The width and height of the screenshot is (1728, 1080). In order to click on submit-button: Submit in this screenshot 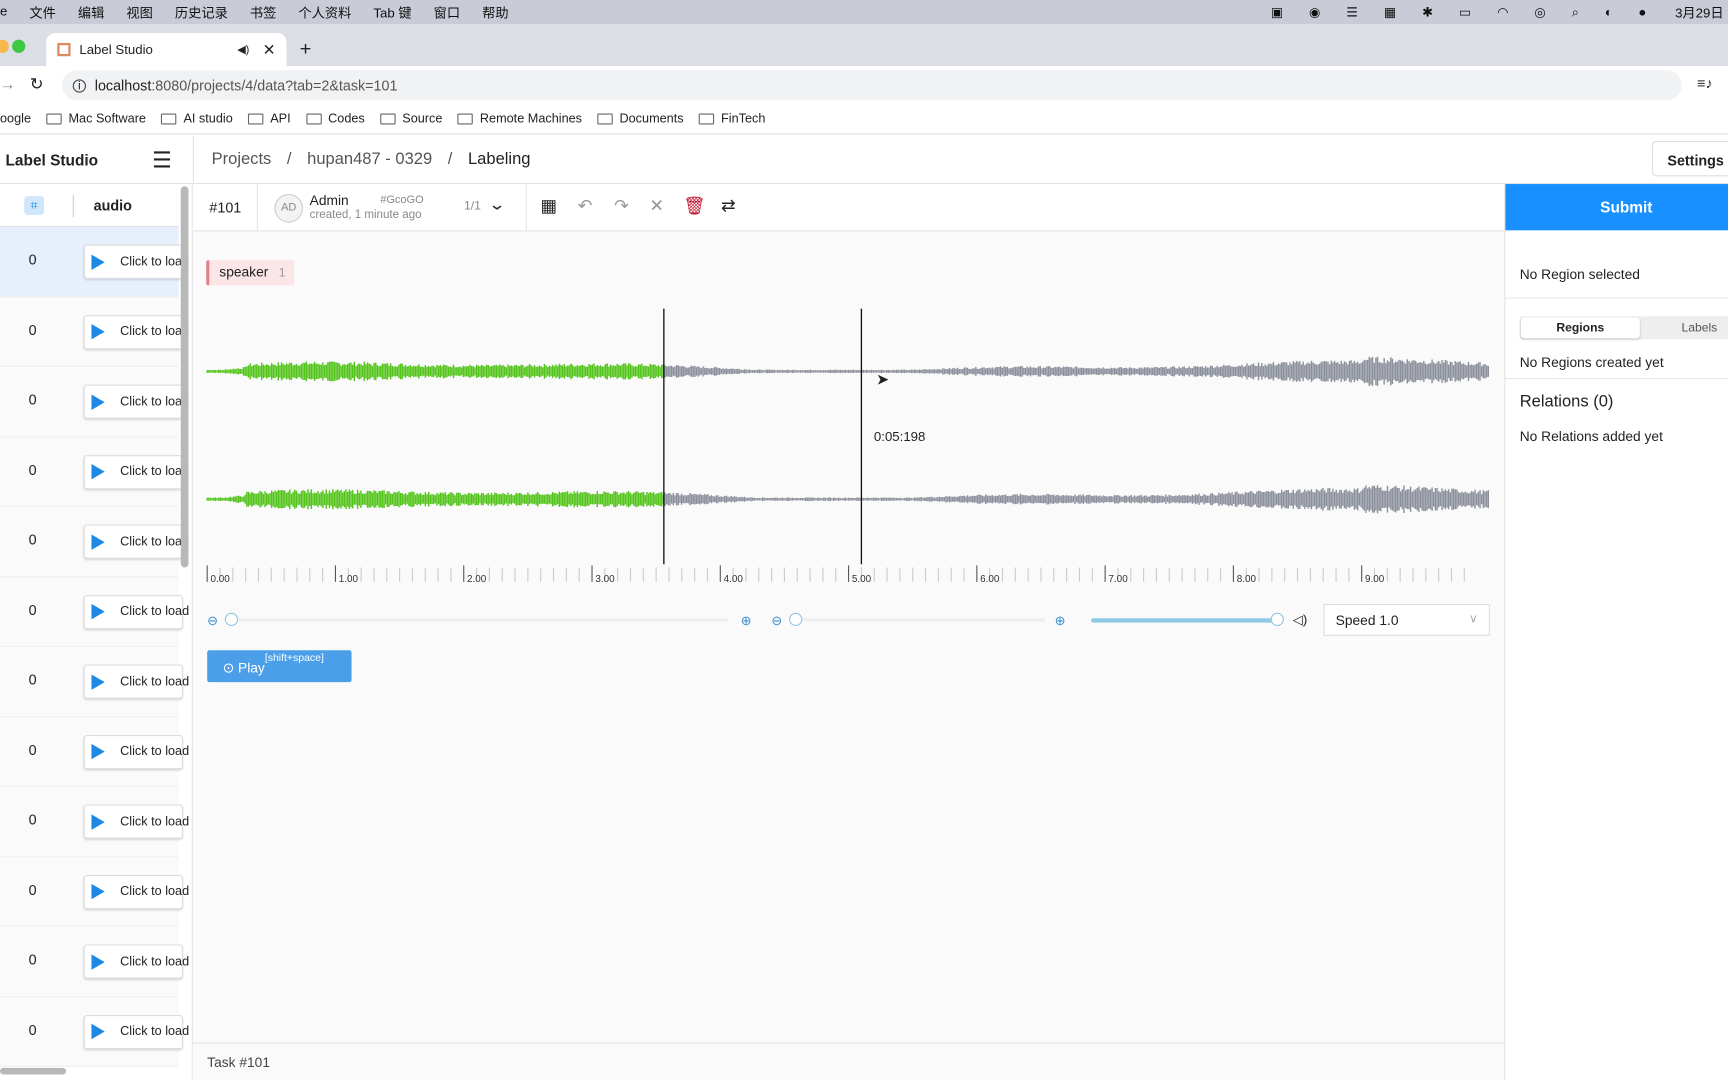, I will do `click(1616, 207)`.